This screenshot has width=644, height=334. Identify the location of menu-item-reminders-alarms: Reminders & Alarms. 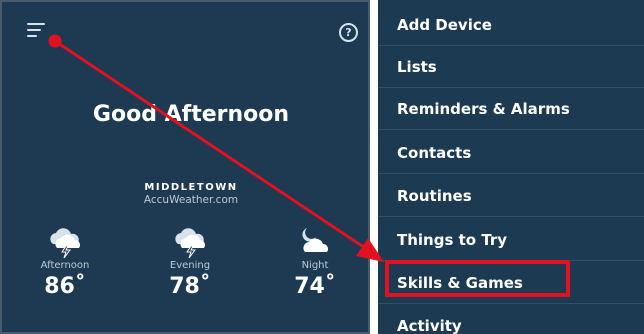
(511, 109).